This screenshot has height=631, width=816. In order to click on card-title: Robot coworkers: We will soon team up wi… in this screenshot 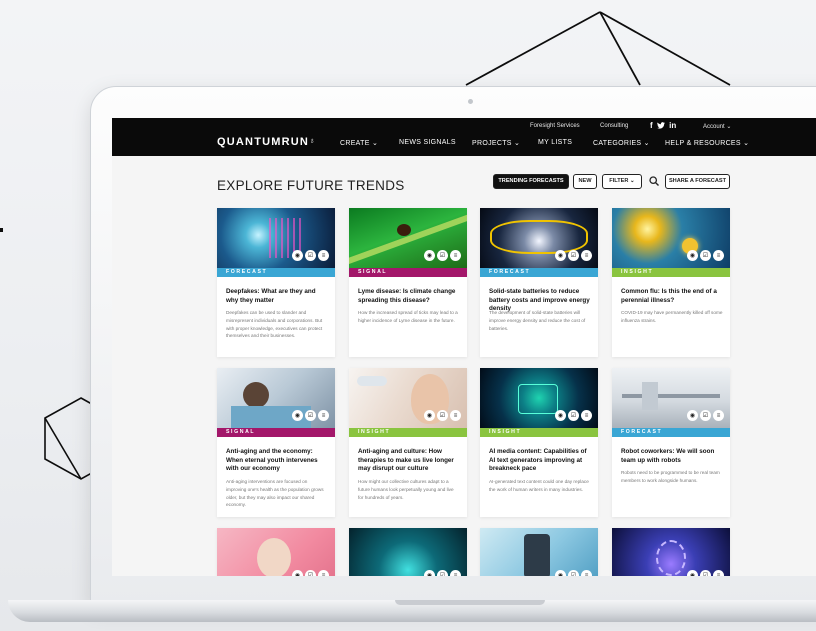, I will do `click(672, 456)`.